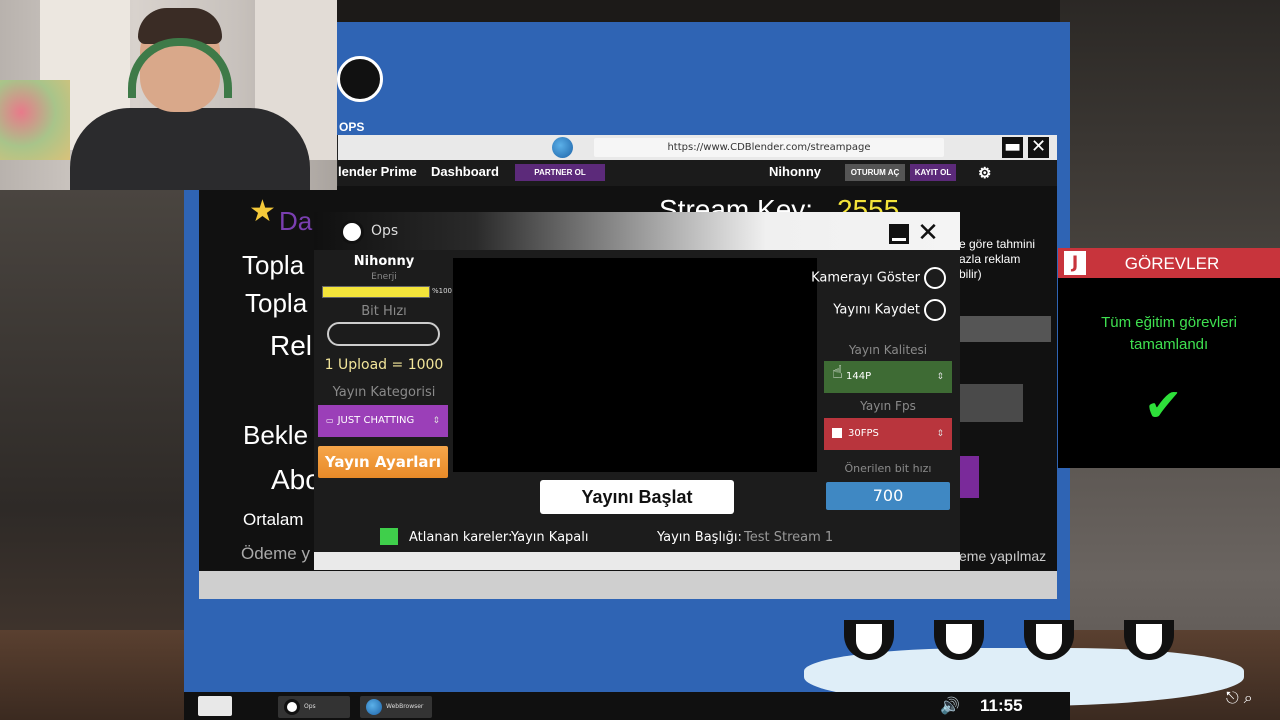 This screenshot has width=1280, height=720. Describe the element at coordinates (310, 706) in the screenshot. I see `taskbar-item-label: Ops` at that location.